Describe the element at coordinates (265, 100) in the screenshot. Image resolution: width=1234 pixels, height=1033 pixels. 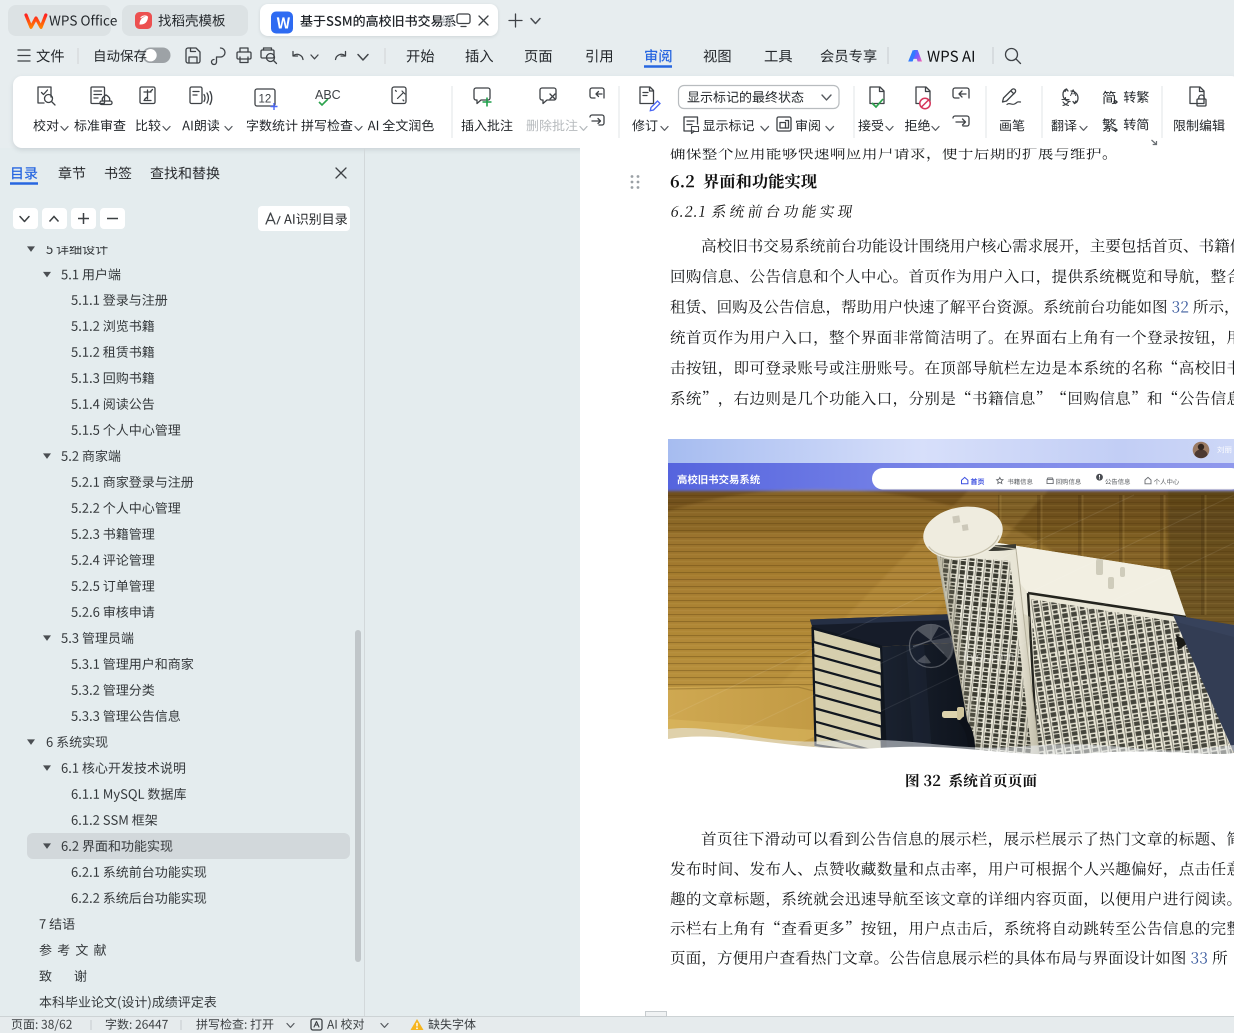
I see `svg-text: 12` at that location.